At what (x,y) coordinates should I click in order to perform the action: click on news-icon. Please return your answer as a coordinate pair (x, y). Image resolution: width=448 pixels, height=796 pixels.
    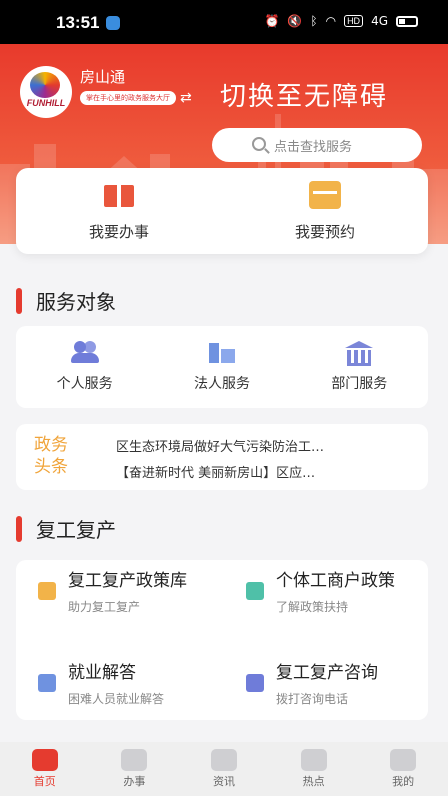
    Looking at the image, I should click on (223, 760).